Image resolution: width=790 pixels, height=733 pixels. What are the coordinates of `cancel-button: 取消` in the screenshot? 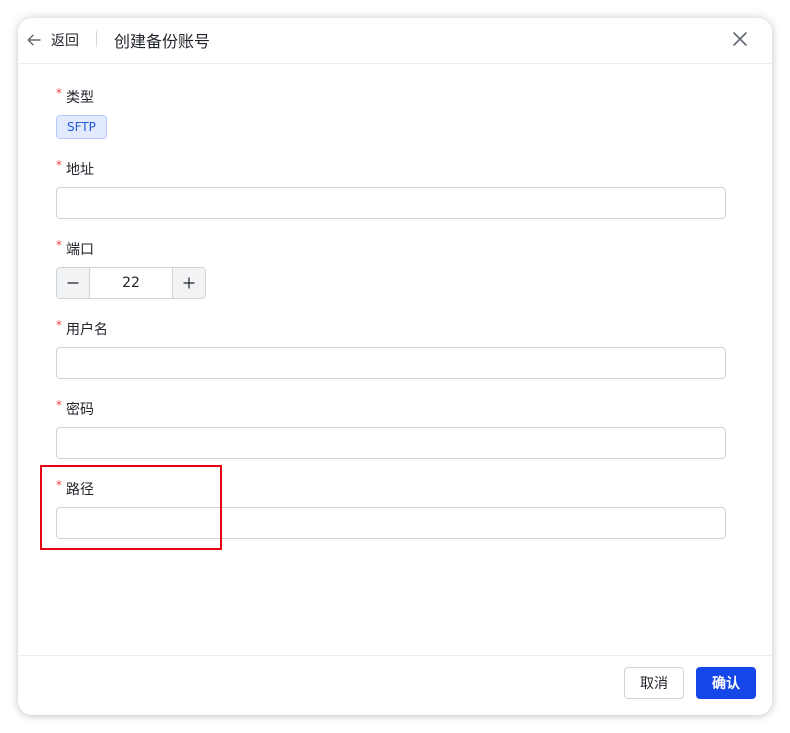 It's located at (654, 683).